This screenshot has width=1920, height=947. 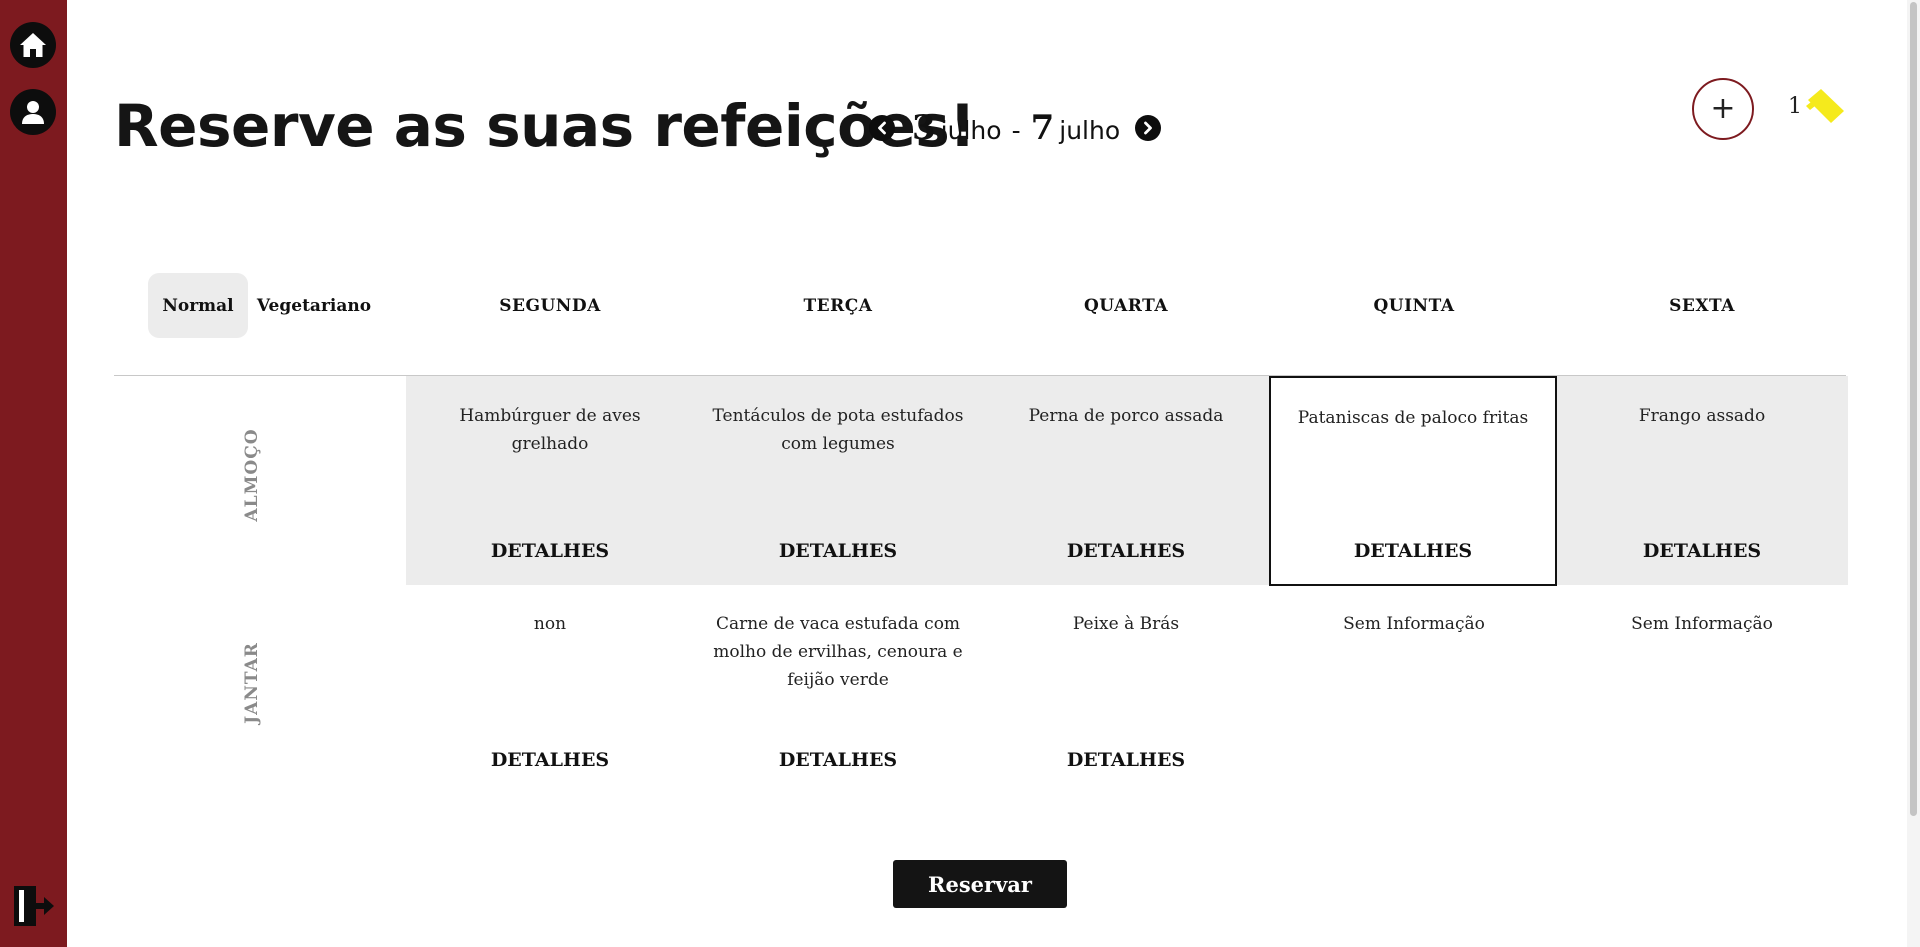 What do you see at coordinates (1795, 106) in the screenshot?
I see `ticket-count: 1` at bounding box center [1795, 106].